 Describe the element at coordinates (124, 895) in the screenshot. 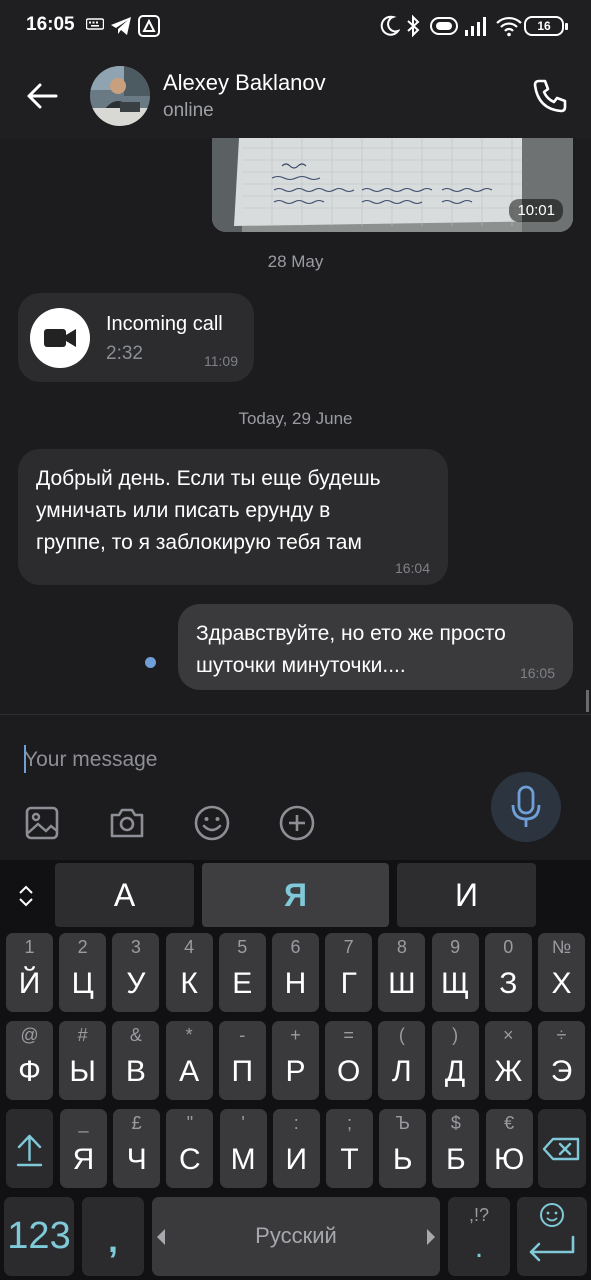

I see `suggestion-item: А` at that location.